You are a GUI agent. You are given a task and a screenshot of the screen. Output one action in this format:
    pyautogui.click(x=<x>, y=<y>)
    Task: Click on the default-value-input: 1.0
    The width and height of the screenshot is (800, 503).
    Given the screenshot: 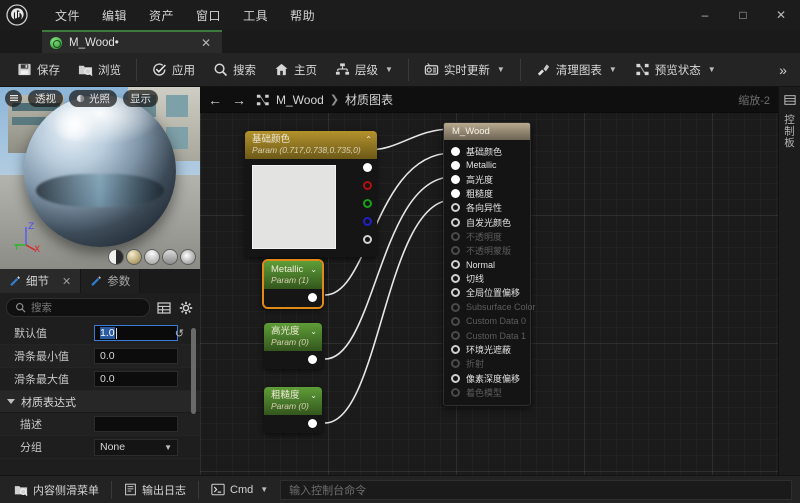 What is the action you would take?
    pyautogui.click(x=136, y=333)
    